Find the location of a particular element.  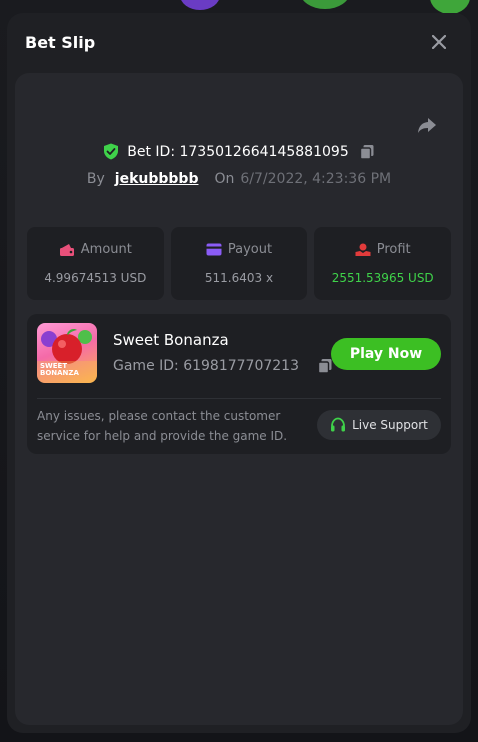

thumb-text-line2: BONANZA is located at coordinates (59, 373).